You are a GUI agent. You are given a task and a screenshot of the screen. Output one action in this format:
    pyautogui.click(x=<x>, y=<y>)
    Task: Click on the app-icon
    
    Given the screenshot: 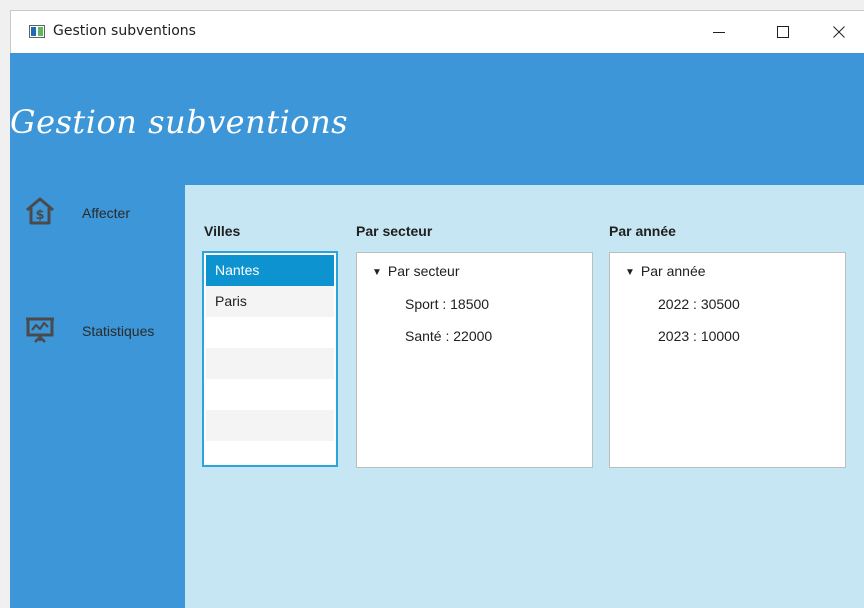 What is the action you would take?
    pyautogui.click(x=37, y=31)
    